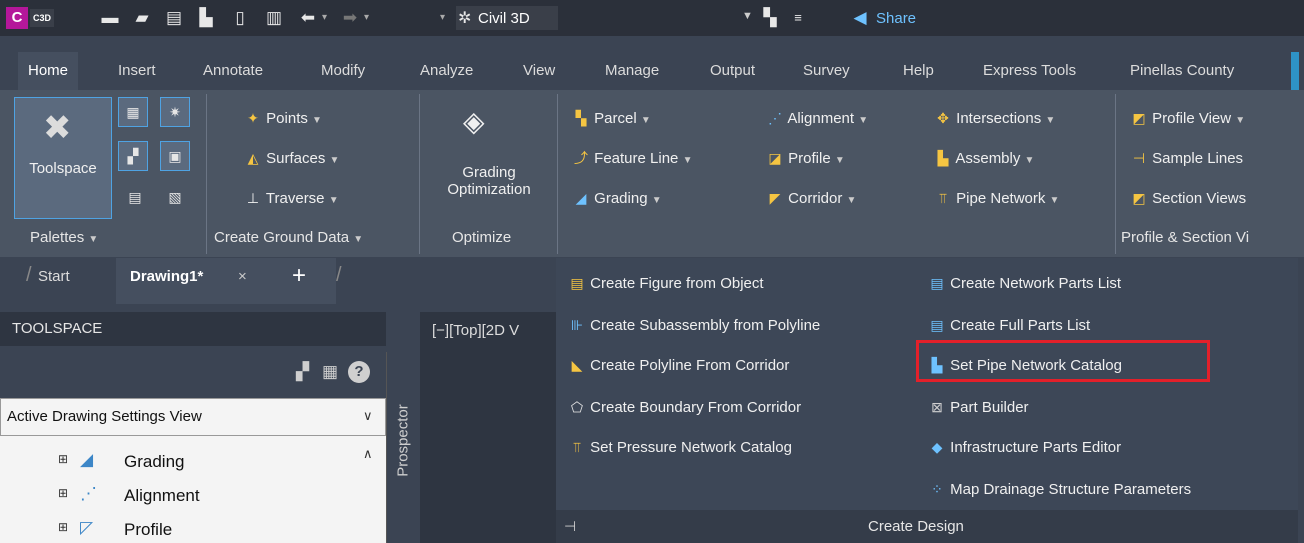 This screenshot has width=1304, height=543. Describe the element at coordinates (775, 118) in the screenshot. I see `alignment-icon: ⋰` at that location.